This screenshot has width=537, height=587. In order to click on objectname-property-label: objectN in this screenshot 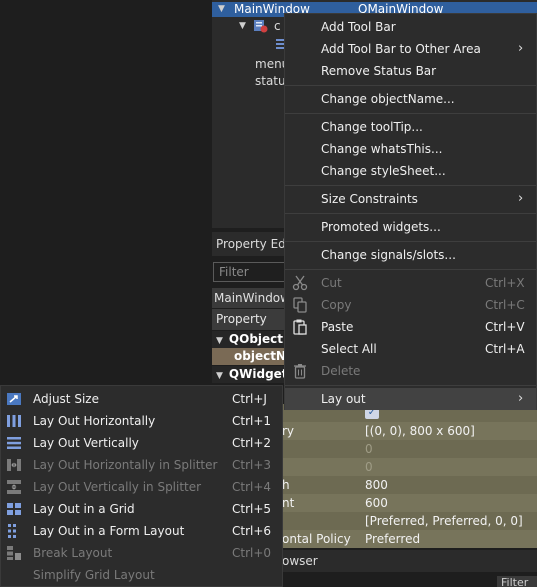, I will do `click(250, 356)`.